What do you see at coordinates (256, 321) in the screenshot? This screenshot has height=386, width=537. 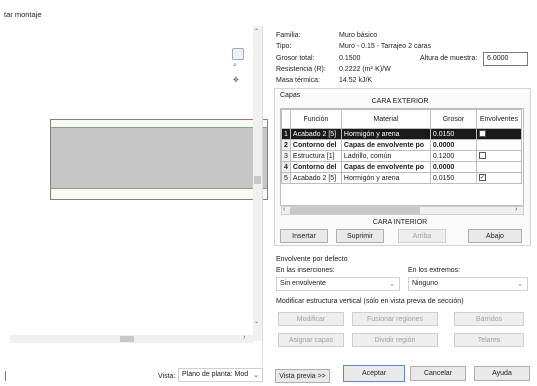 I see `scroll-down-icon: ⌄` at bounding box center [256, 321].